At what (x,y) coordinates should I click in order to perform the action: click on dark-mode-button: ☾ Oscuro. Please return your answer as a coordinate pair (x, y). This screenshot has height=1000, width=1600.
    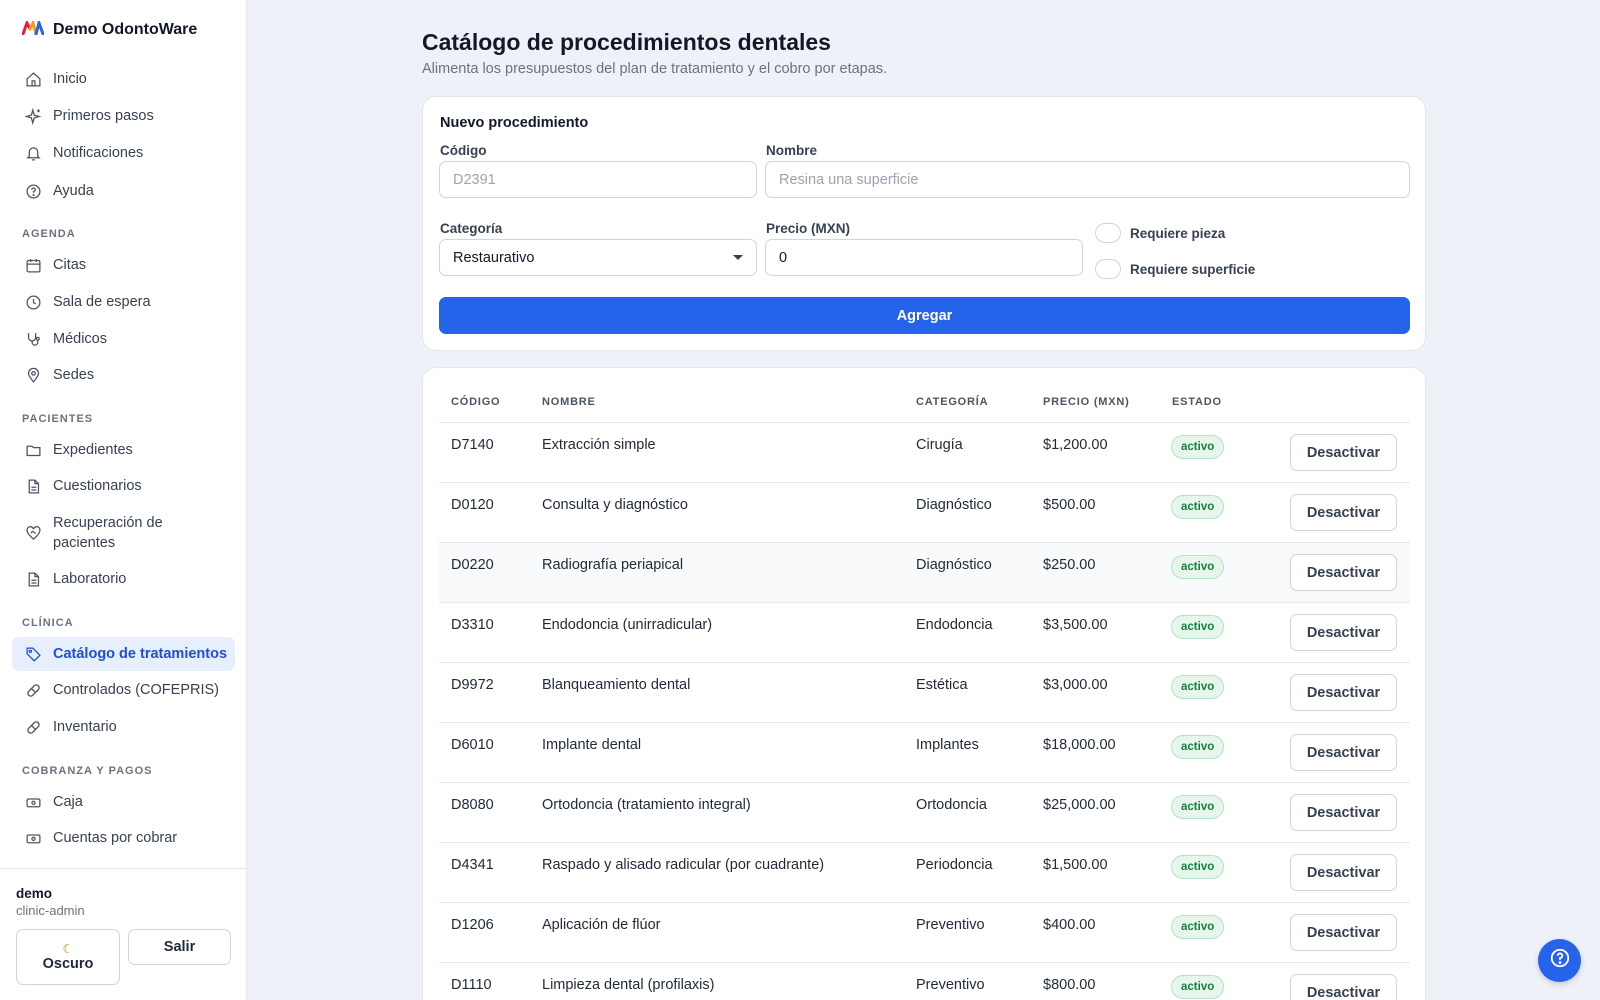
    Looking at the image, I should click on (68, 957).